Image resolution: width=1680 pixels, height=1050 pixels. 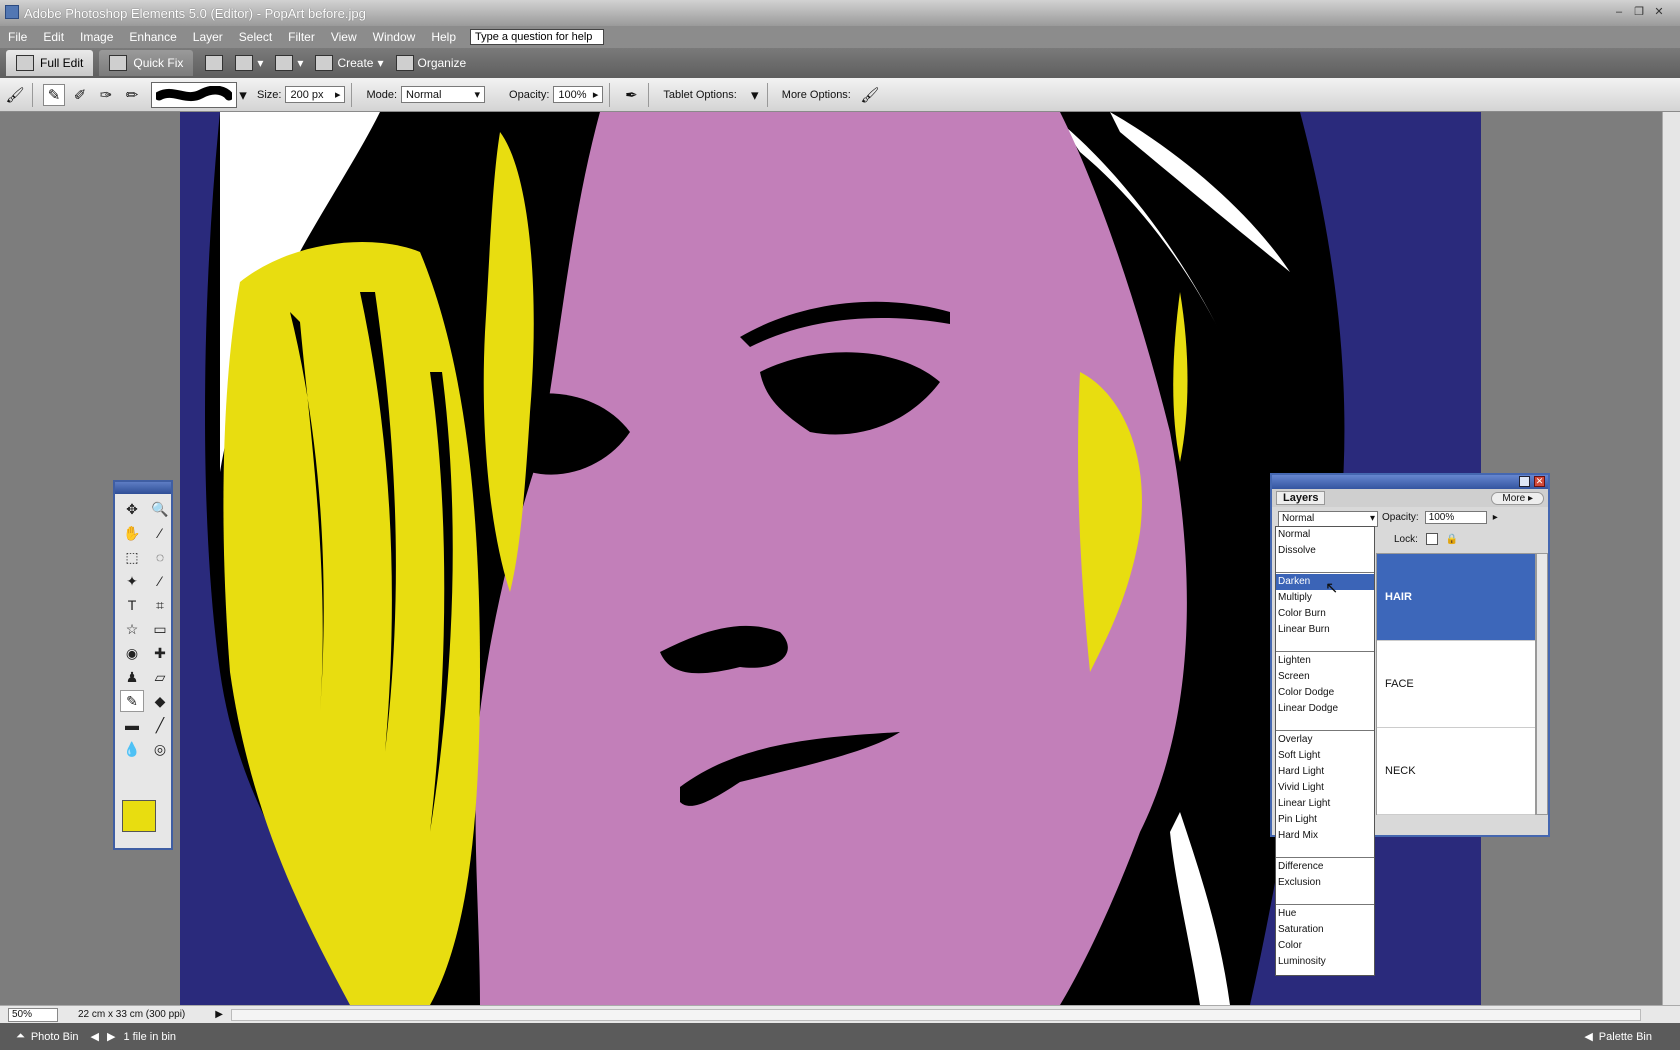 What do you see at coordinates (132, 95) in the screenshot?
I see `pencil-icon: ✏` at bounding box center [132, 95].